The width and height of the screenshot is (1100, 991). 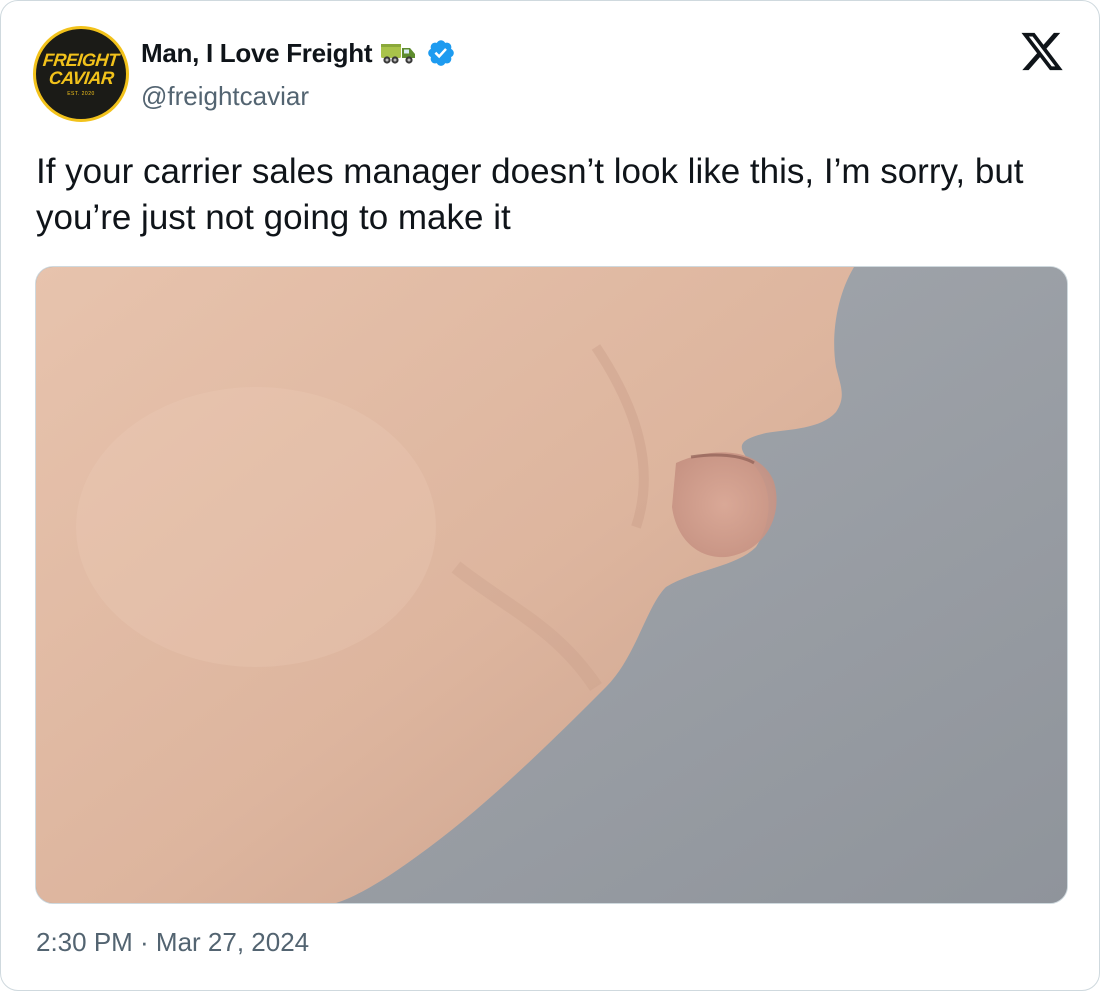 What do you see at coordinates (225, 96) in the screenshot?
I see `author-handle: @freightcaviar` at bounding box center [225, 96].